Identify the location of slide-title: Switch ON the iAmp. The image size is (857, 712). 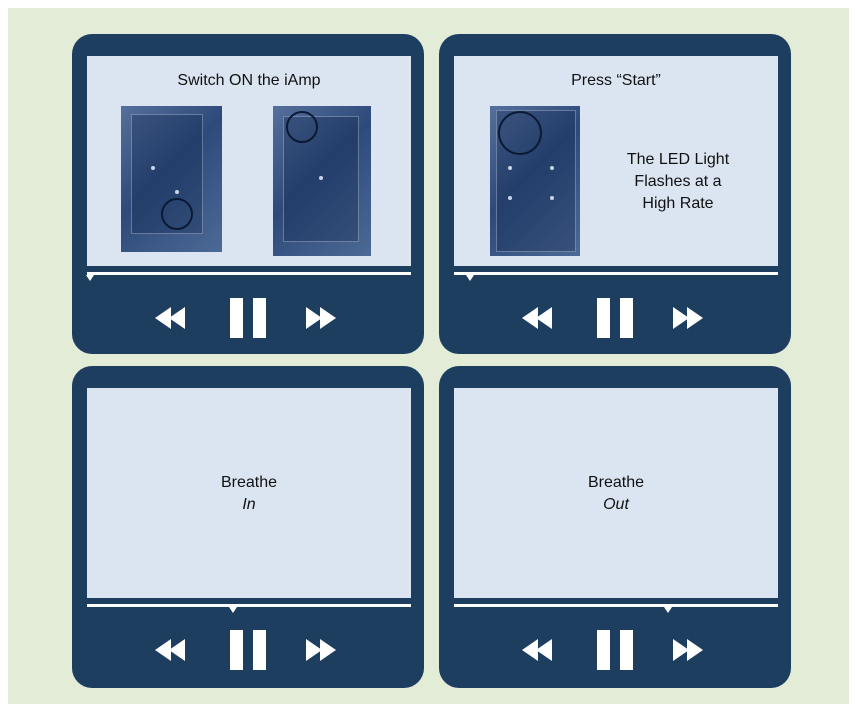
(249, 80).